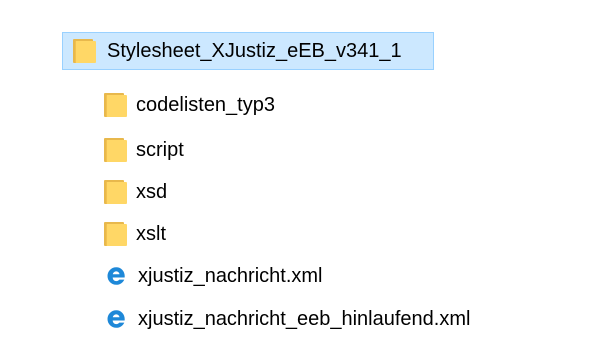 This screenshot has height=362, width=596. Describe the element at coordinates (135, 234) in the screenshot. I see `tree-item-folder-xslt: xslt` at that location.